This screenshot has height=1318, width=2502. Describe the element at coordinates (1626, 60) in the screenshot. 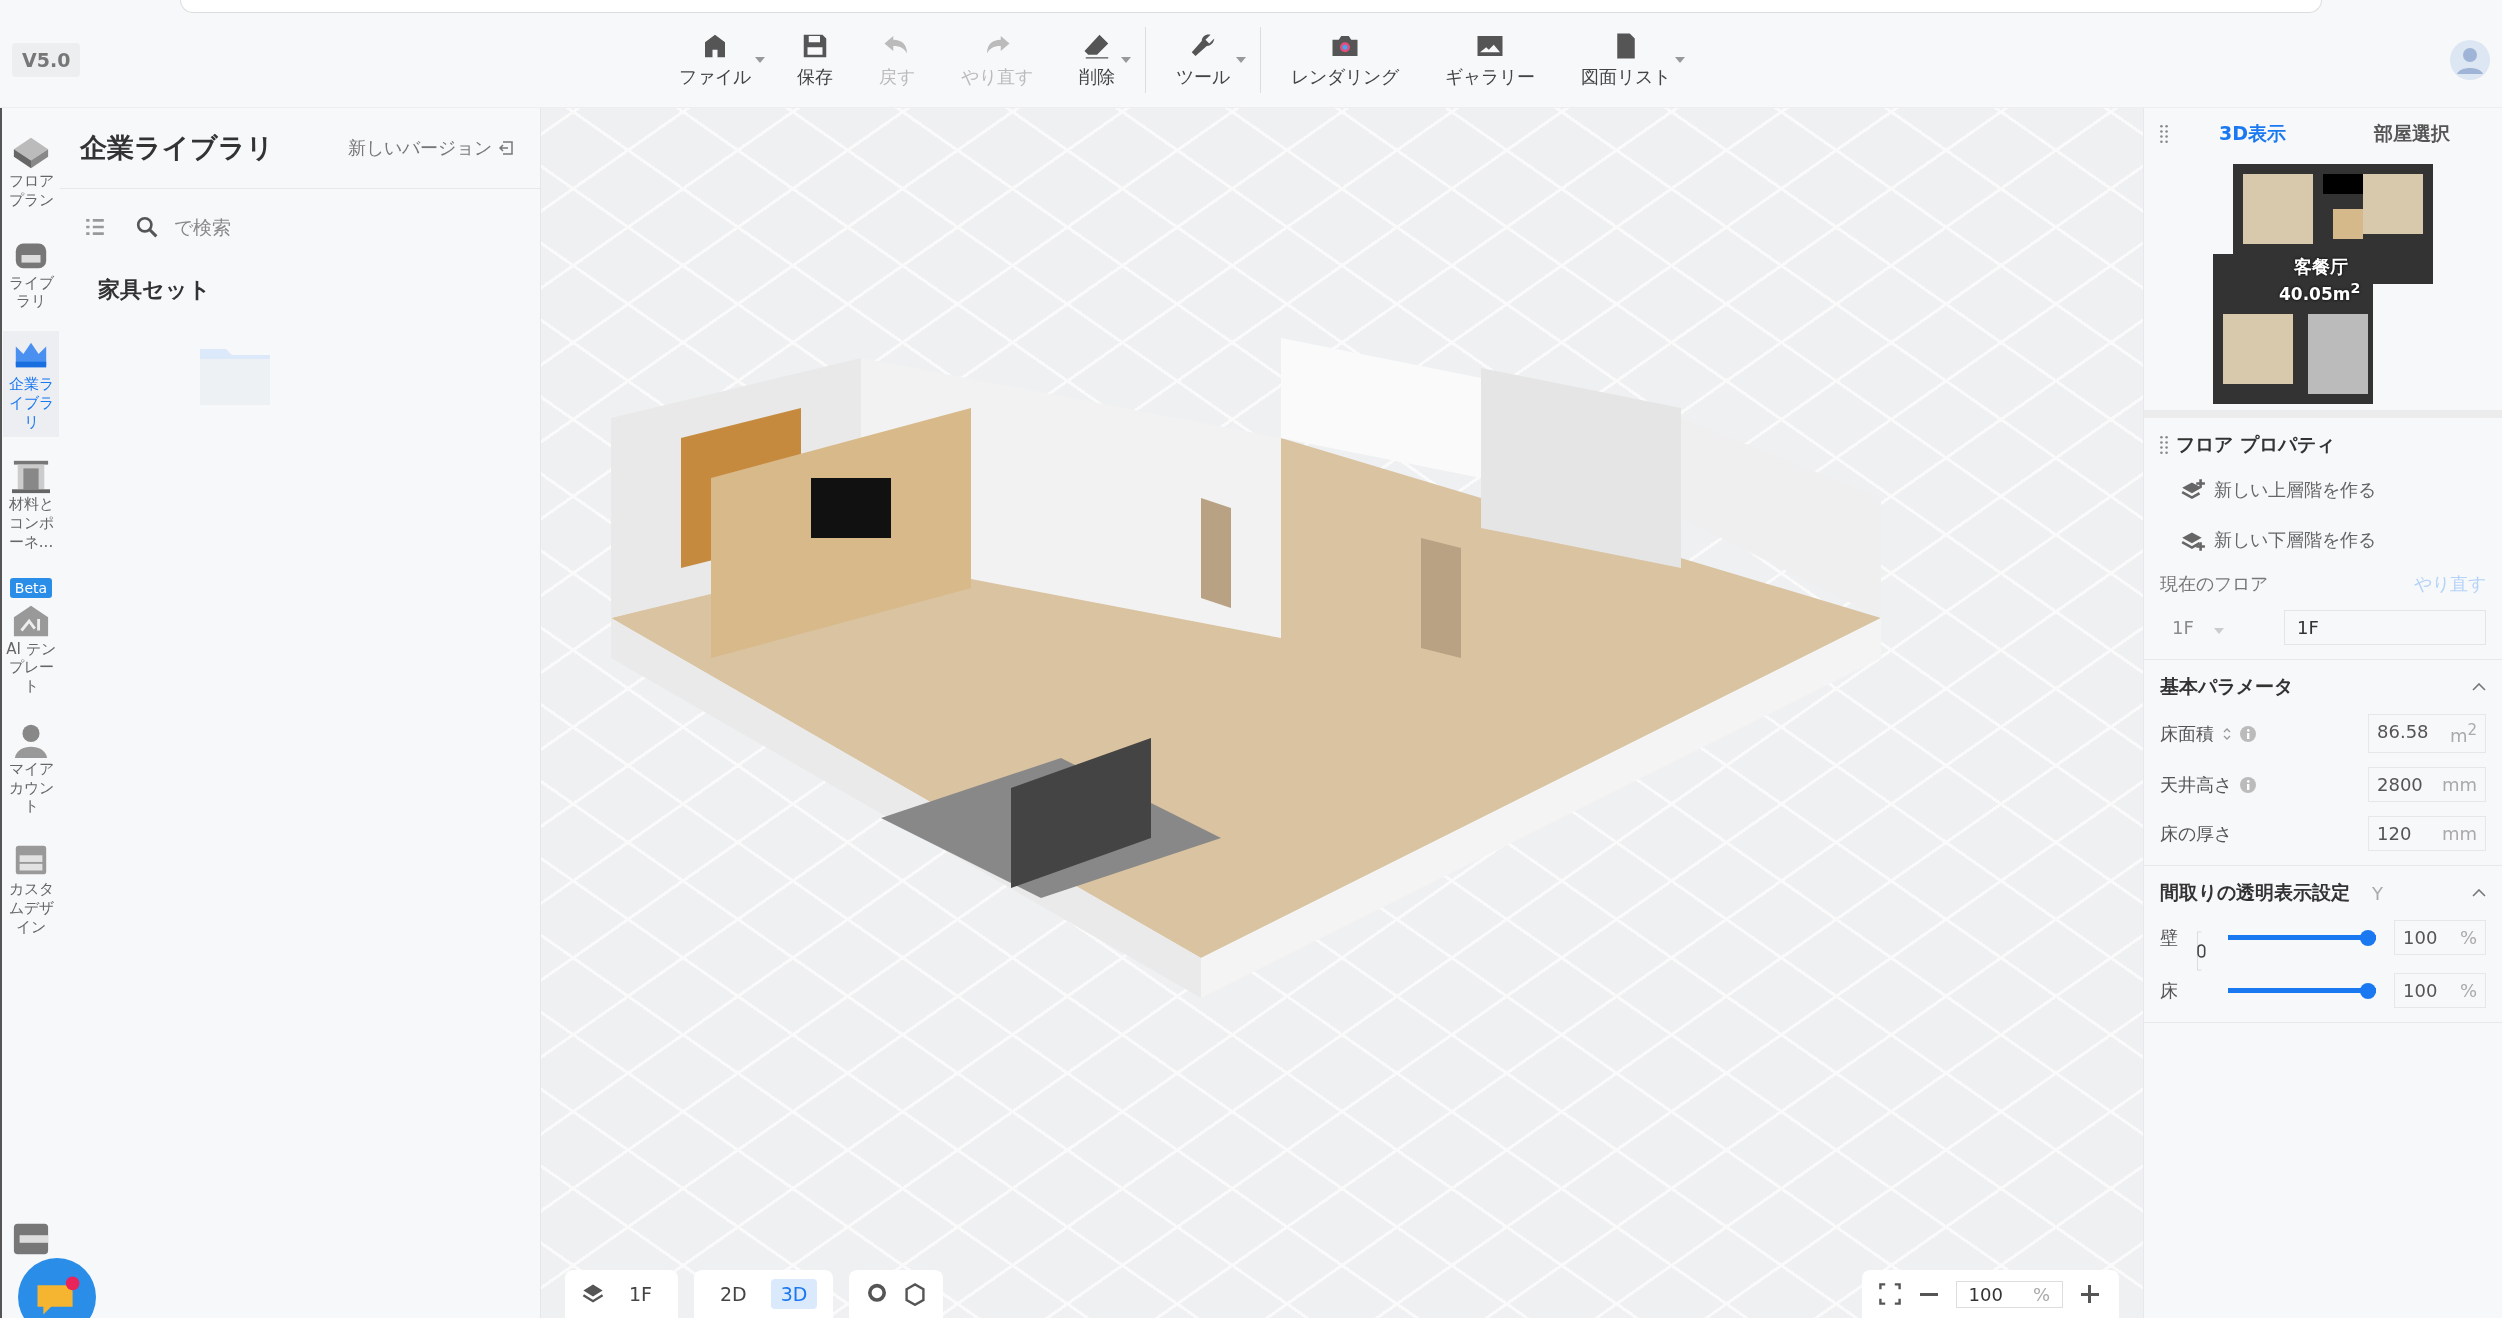

I see `toolbar-button: 図面リスト` at that location.